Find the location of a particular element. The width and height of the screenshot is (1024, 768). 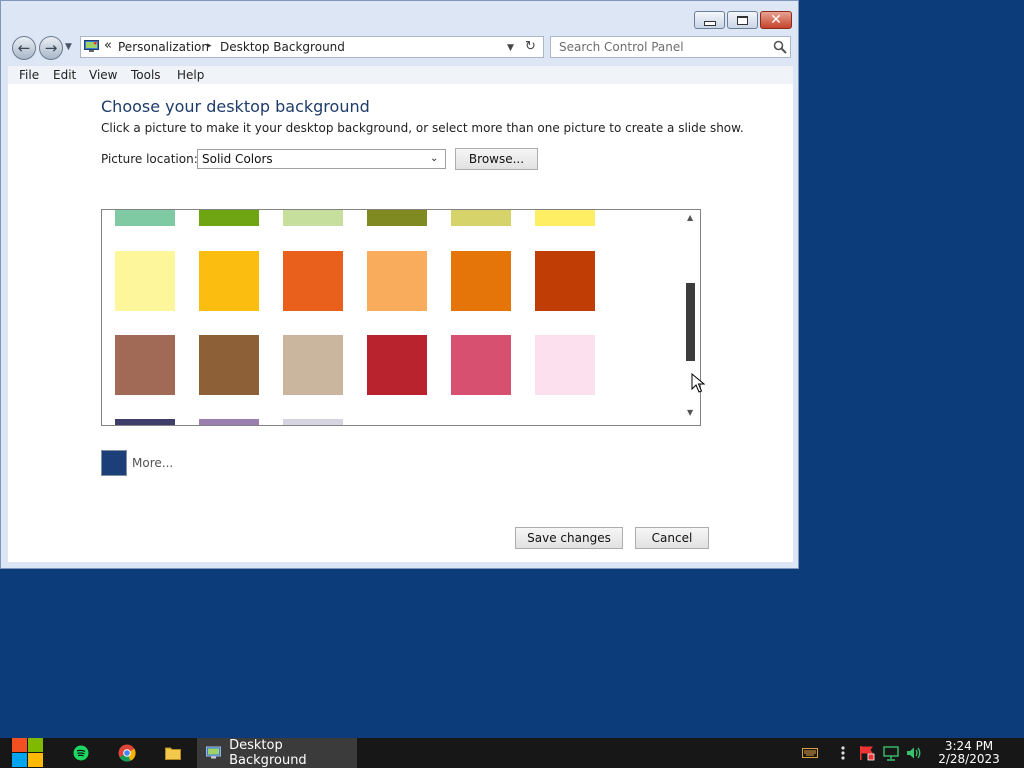

taskbar-window-desktop-background: Desktop Background is located at coordinates (277, 753).